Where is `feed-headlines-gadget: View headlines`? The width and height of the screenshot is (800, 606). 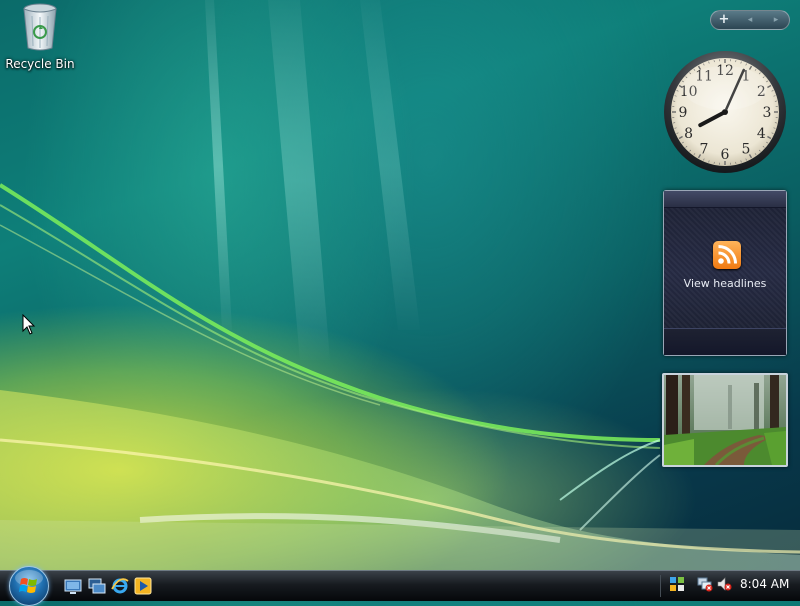
feed-headlines-gadget: View headlines is located at coordinates (725, 273).